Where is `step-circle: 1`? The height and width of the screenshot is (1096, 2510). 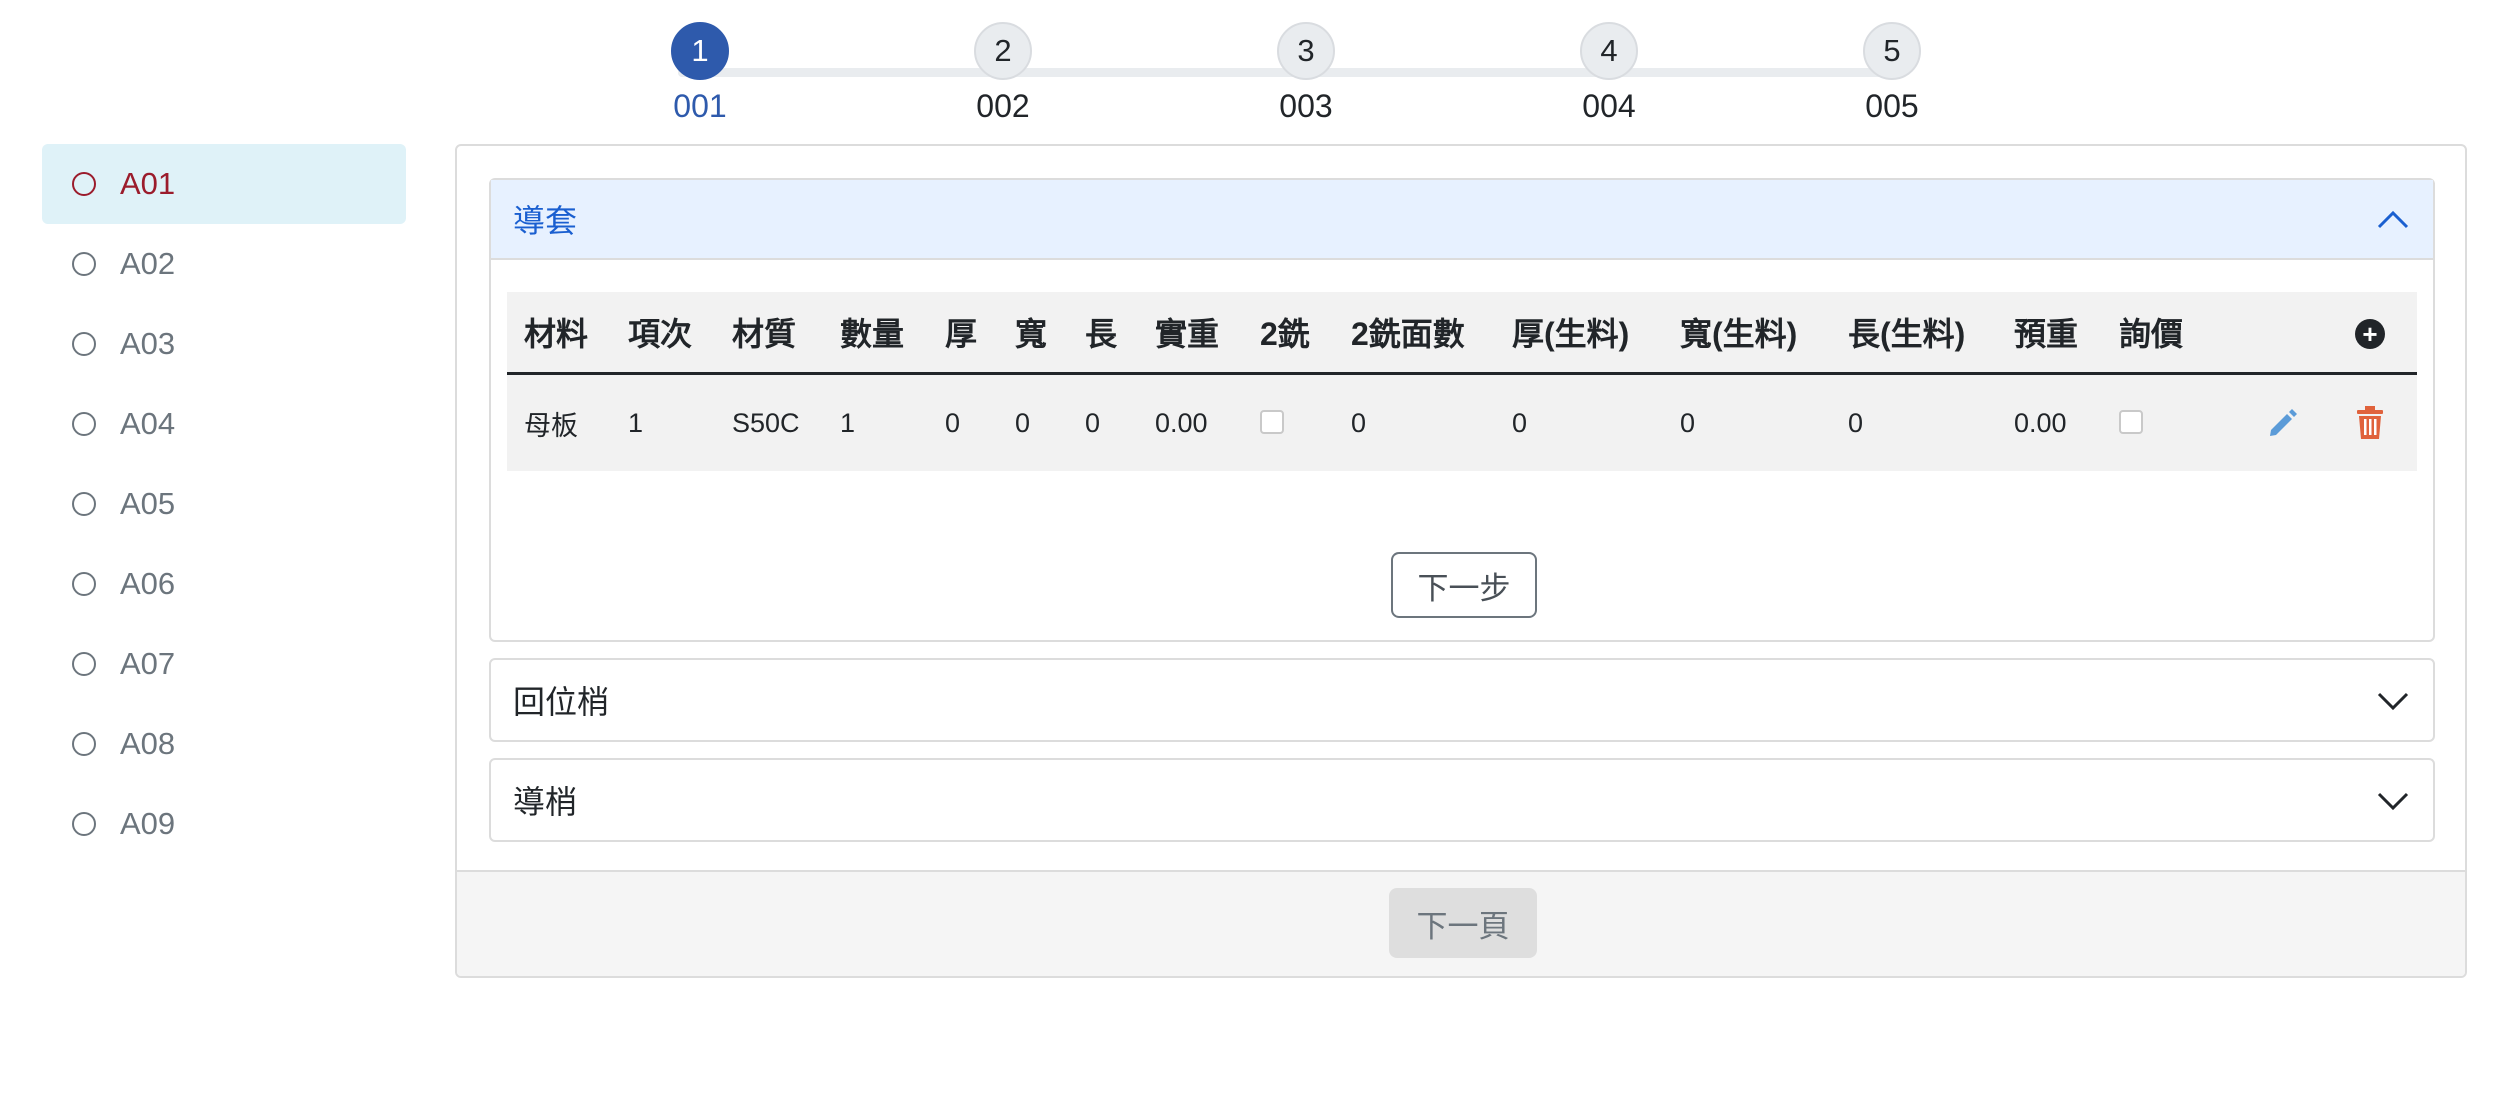
step-circle: 1 is located at coordinates (700, 51).